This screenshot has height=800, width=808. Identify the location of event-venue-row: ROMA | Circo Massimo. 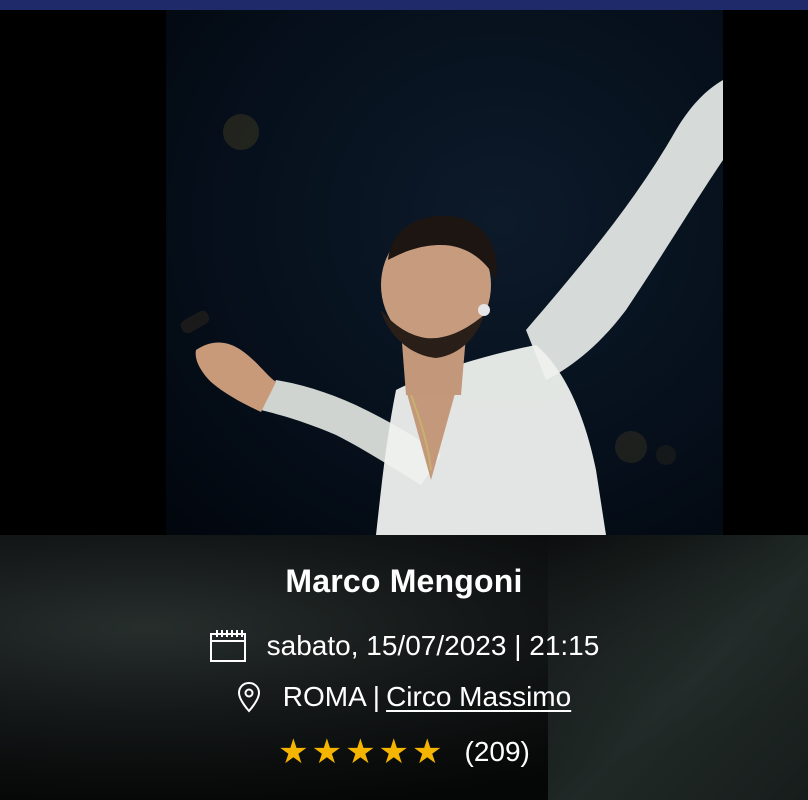
(404, 697).